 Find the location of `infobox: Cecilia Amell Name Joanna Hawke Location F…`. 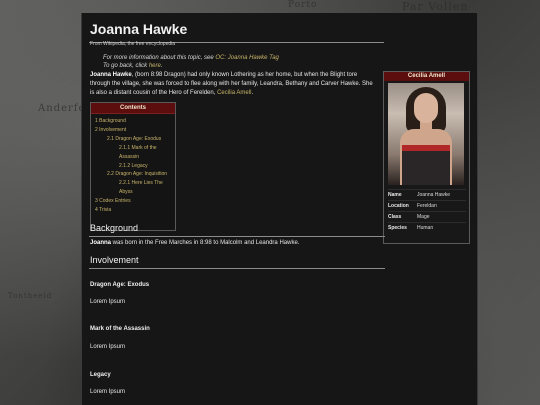

infobox: Cecilia Amell Name Joanna Hawke Location F… is located at coordinates (426, 157).